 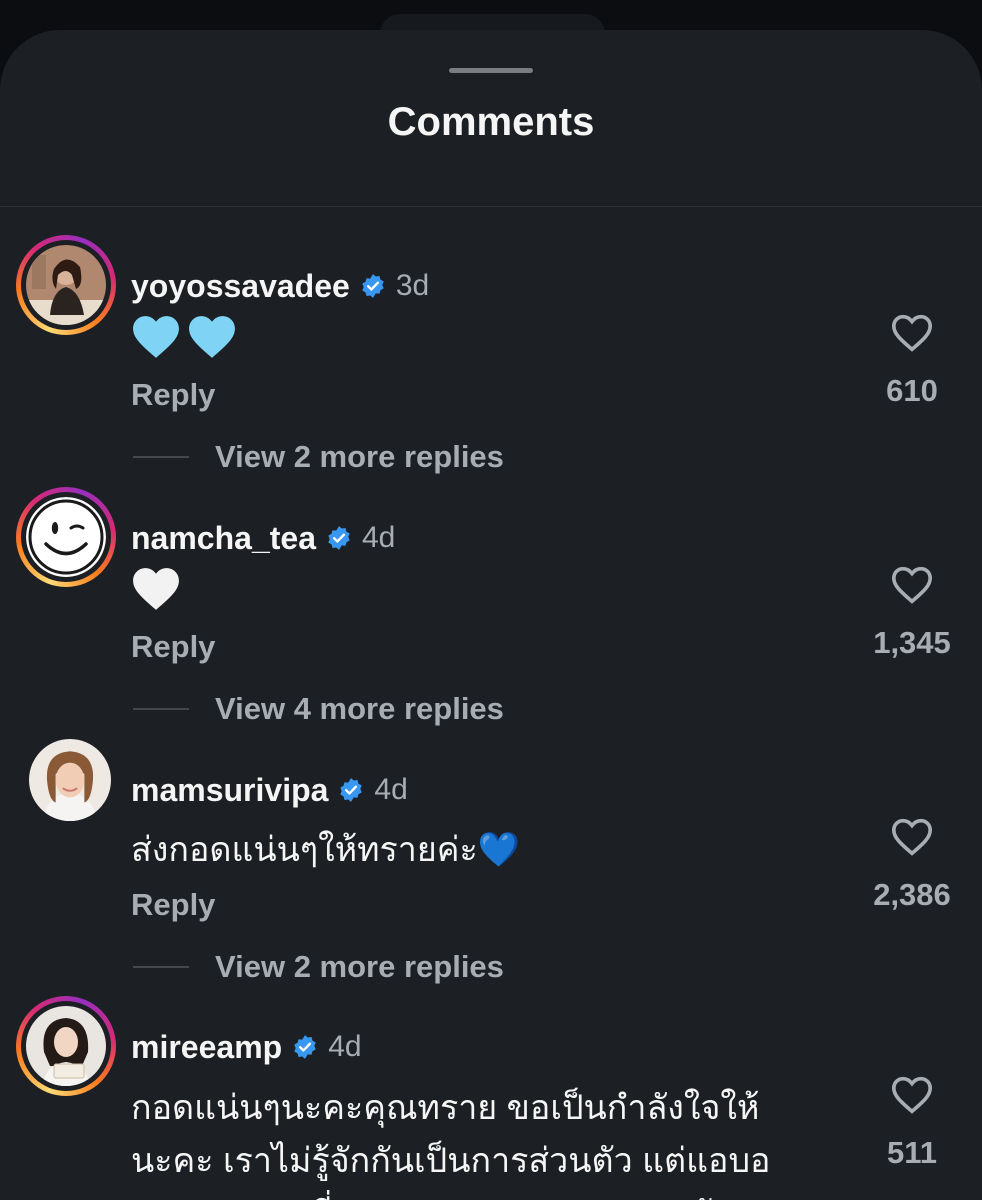 What do you see at coordinates (912, 894) in the screenshot?
I see `like-count: 2,386` at bounding box center [912, 894].